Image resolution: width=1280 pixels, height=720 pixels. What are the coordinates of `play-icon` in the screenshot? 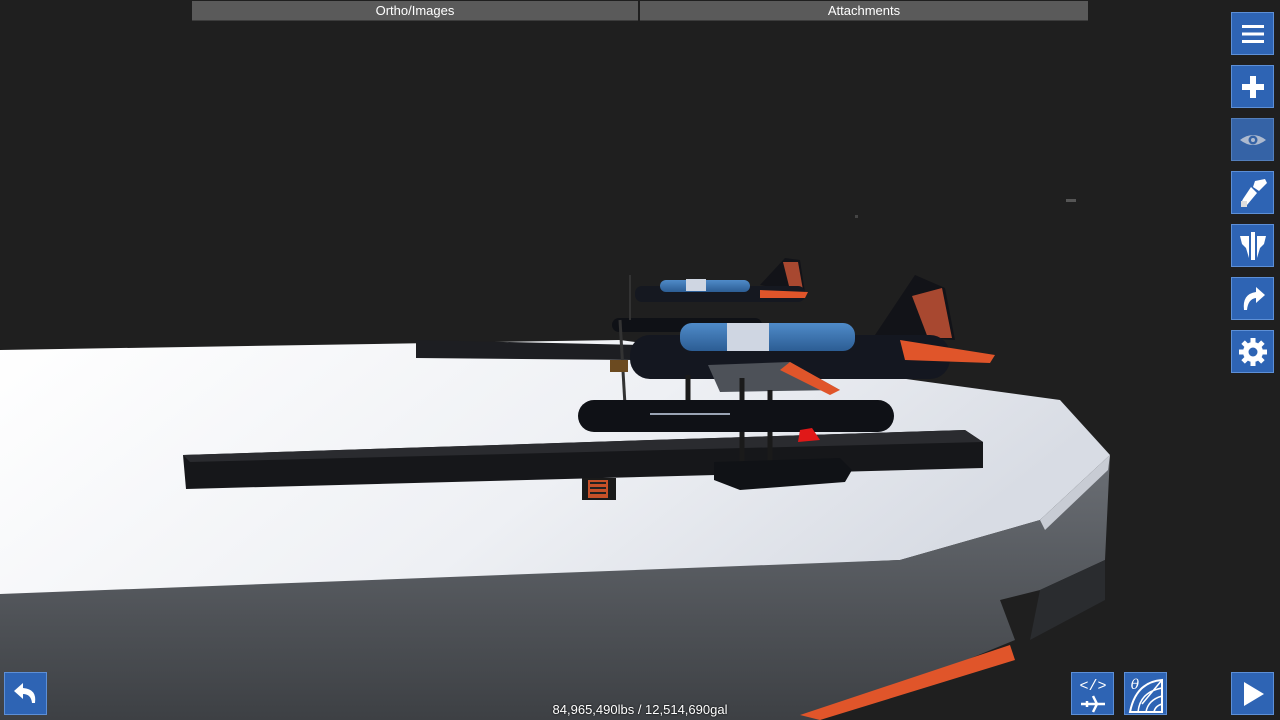 It's located at (1253, 693).